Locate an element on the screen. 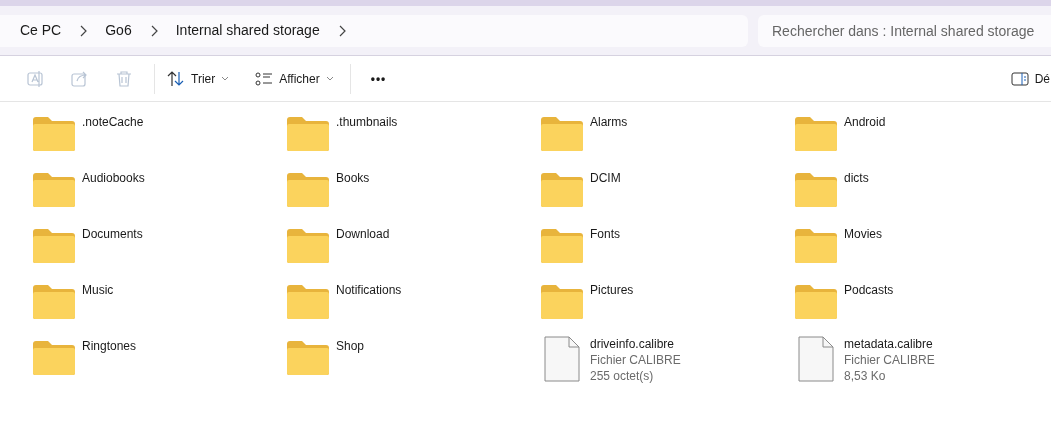  folder-name: Download is located at coordinates (363, 230).